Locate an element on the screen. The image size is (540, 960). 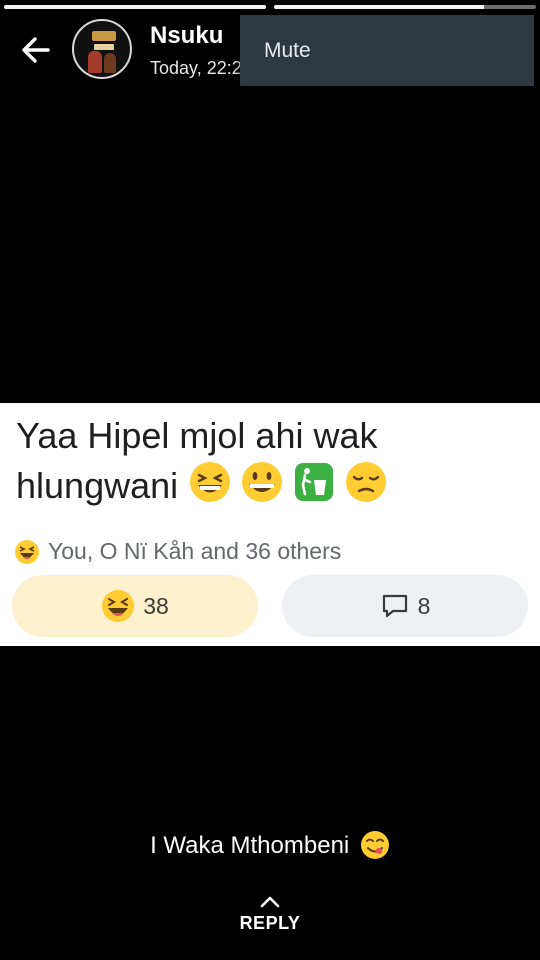
reply-control: REPLY is located at coordinates (270, 913).